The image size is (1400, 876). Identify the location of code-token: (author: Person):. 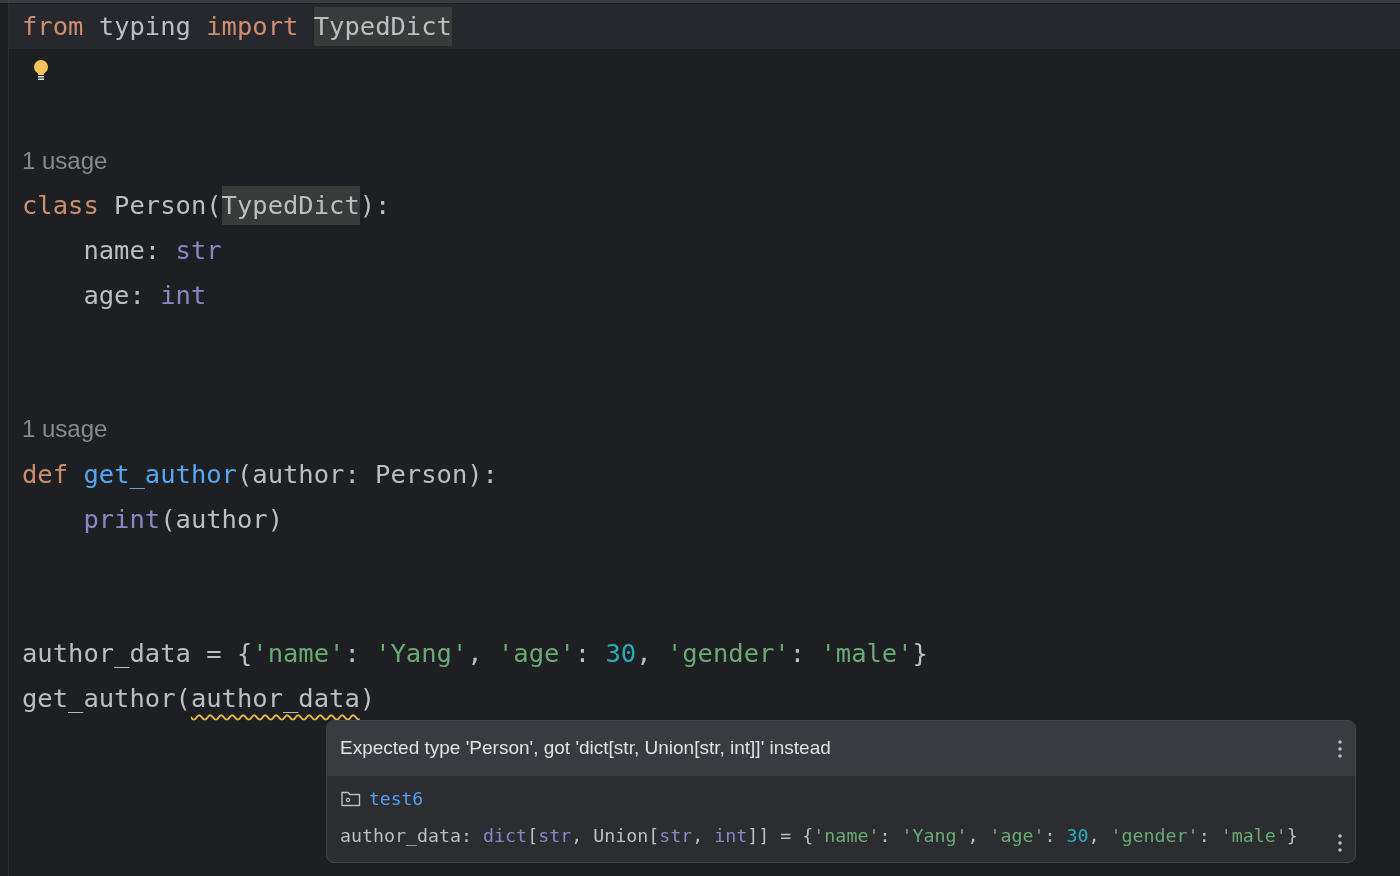
(367, 474).